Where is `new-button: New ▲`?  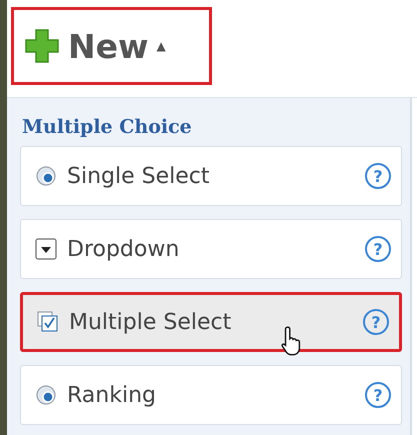
new-button: New ▲ is located at coordinates (111, 46).